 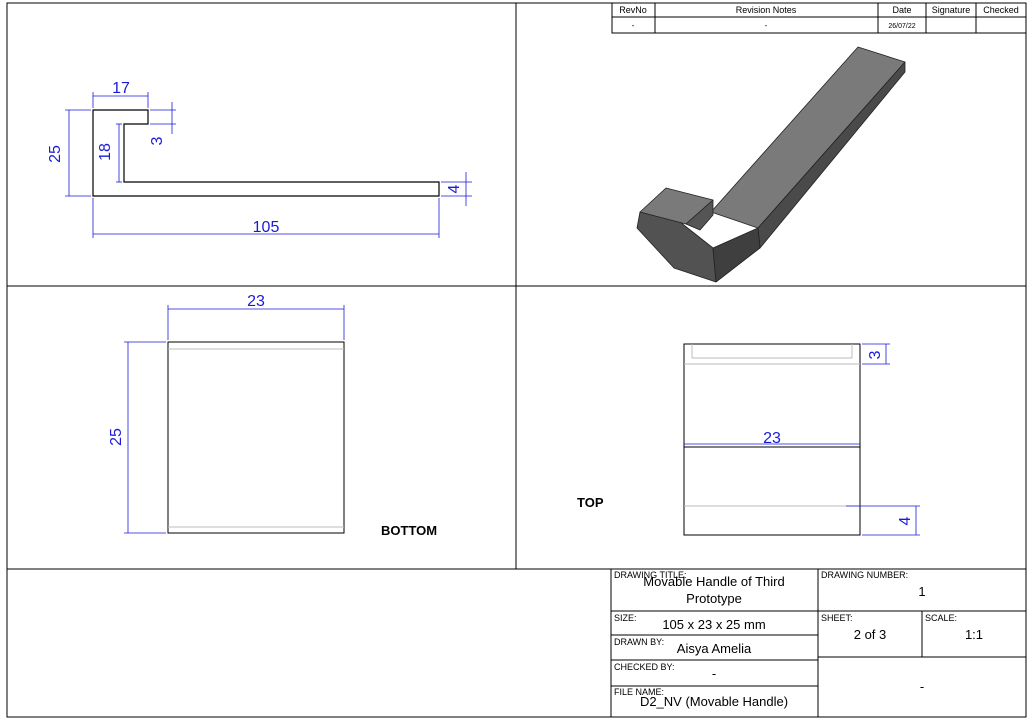 I want to click on iso-base-side-face, so click(x=736, y=255).